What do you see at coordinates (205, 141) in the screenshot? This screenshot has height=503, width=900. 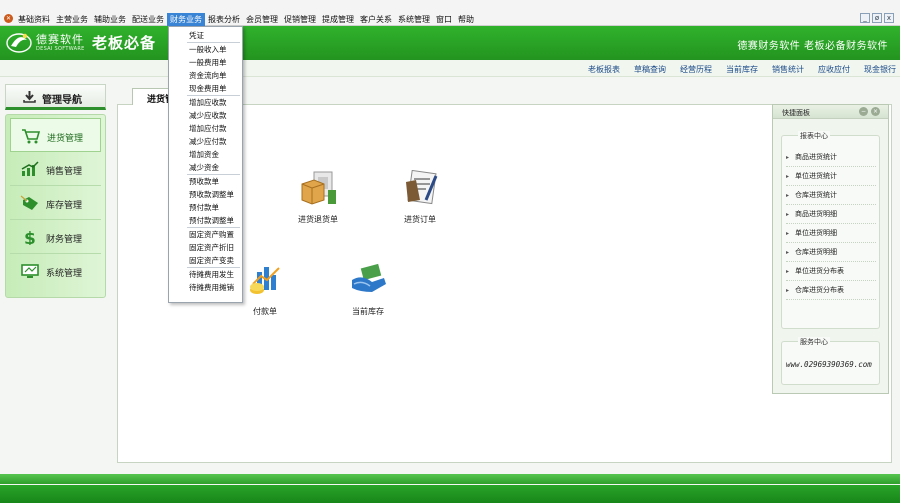 I see `dropdown-menu-item: 减少应付款` at bounding box center [205, 141].